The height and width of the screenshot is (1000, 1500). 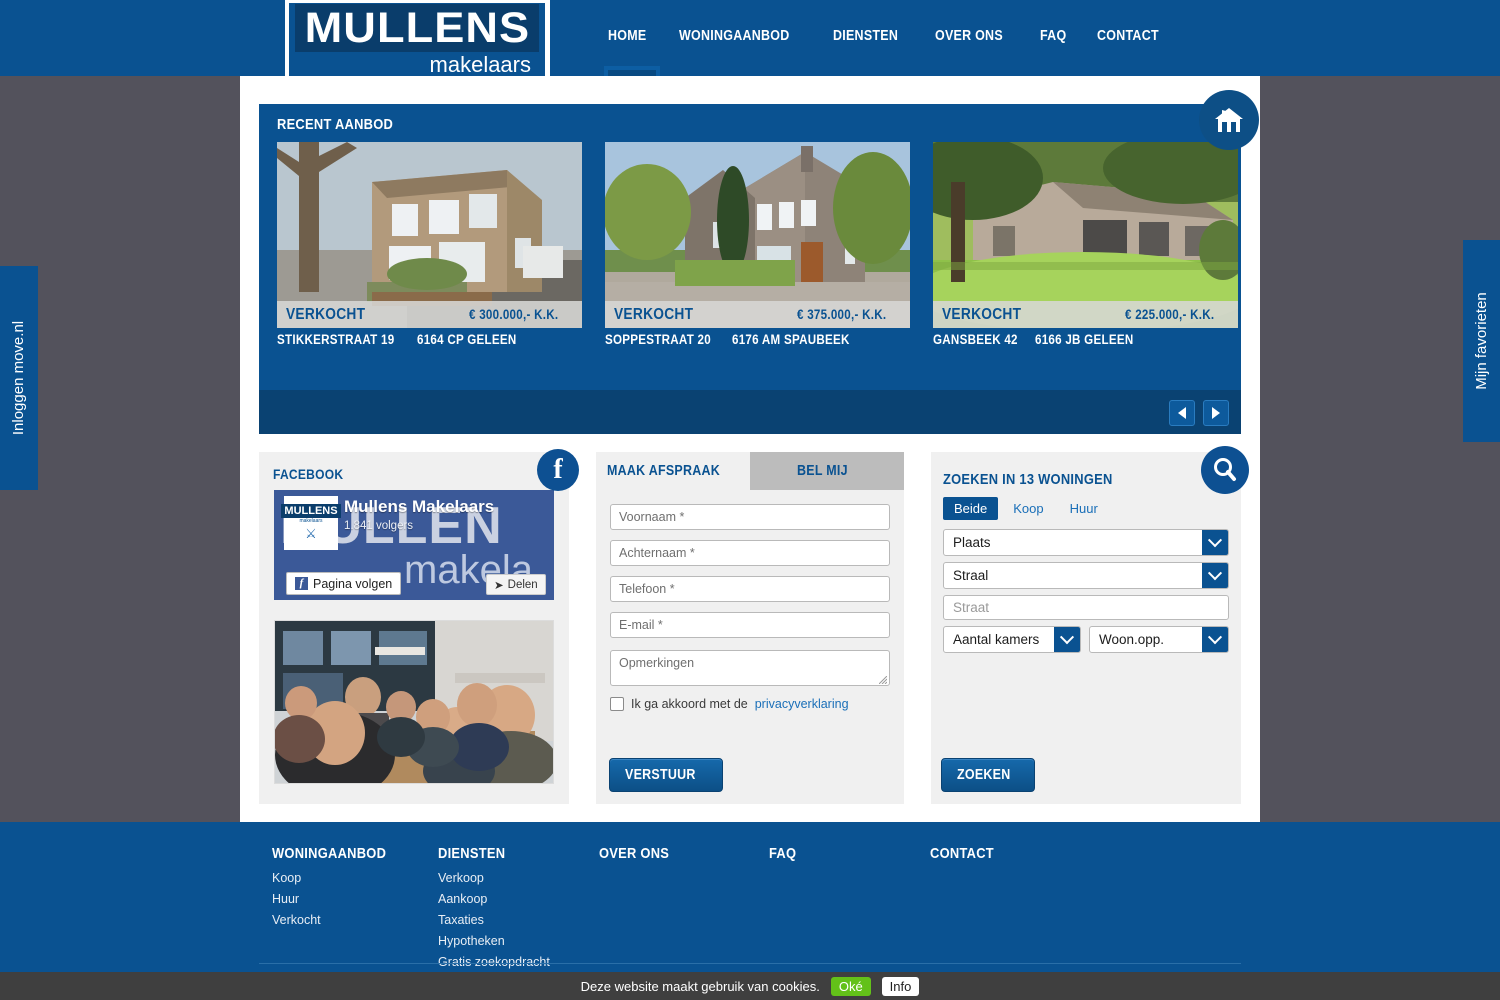 What do you see at coordinates (335, 124) in the screenshot?
I see `recent-listings-title: RECENT AANBOD` at bounding box center [335, 124].